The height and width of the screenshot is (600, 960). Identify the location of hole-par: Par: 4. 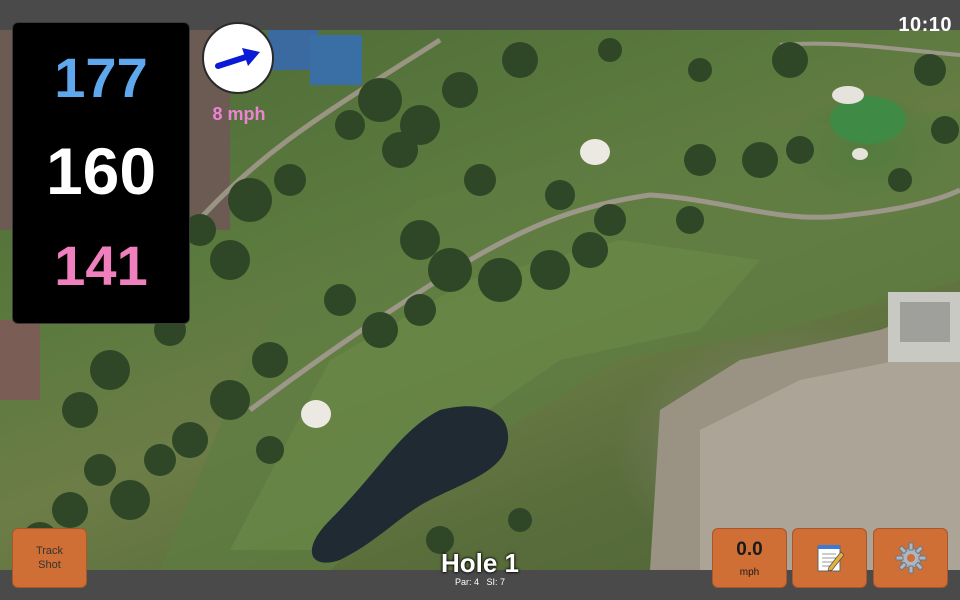
(466, 582).